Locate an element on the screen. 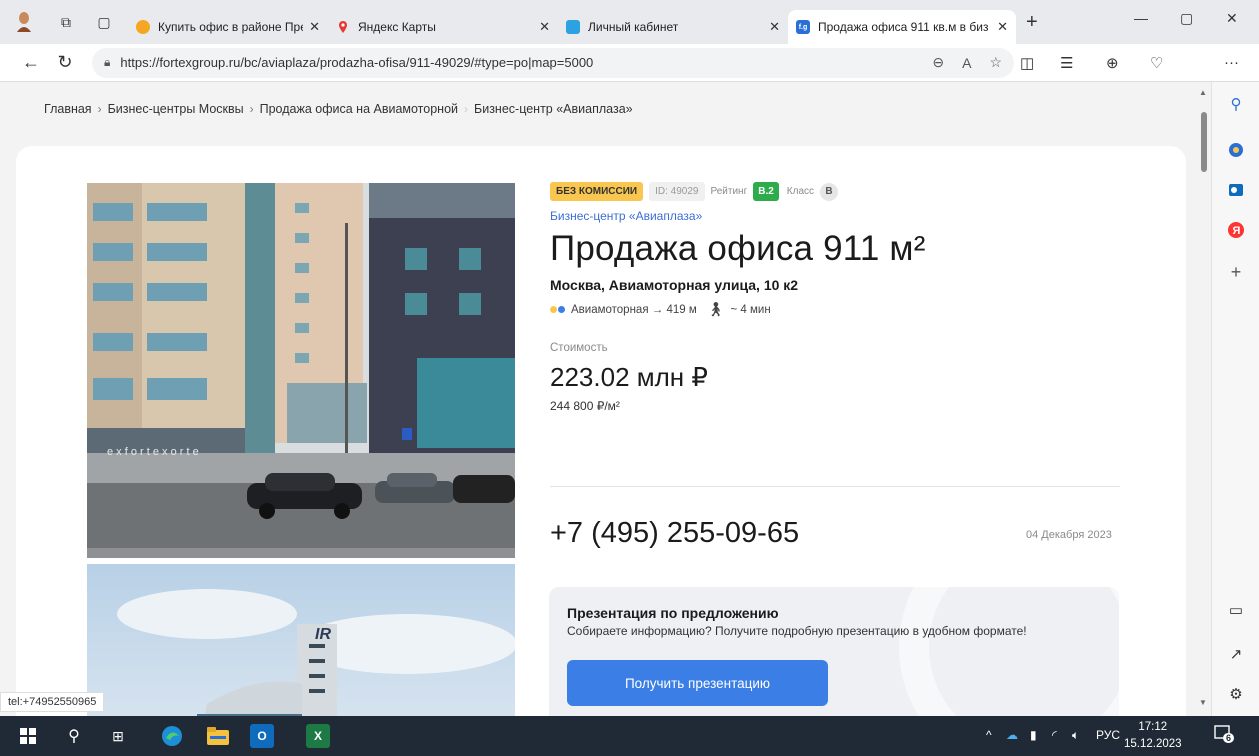 This screenshot has width=1259, height=756. presentation-title: Презентация по предложению is located at coordinates (673, 613).